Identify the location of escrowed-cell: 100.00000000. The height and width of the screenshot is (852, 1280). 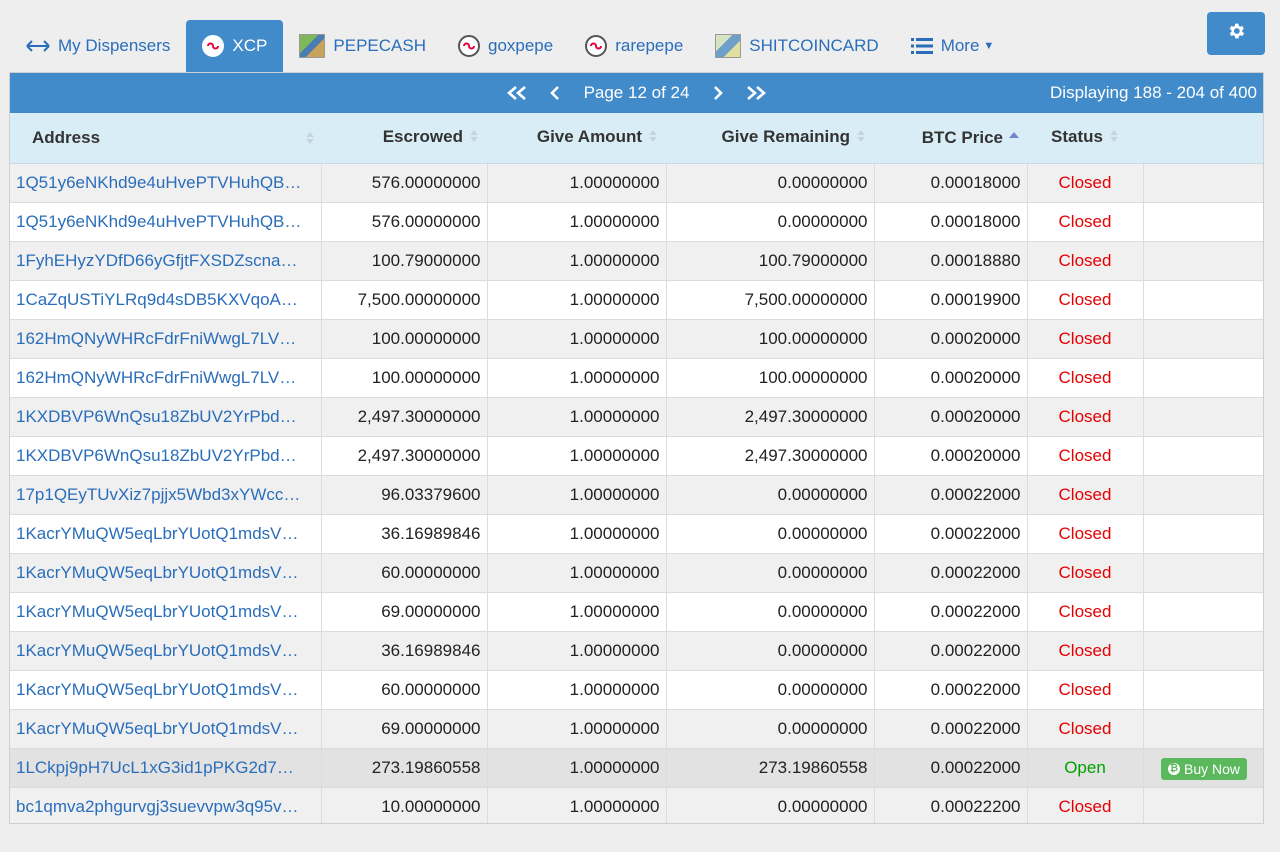
(404, 339).